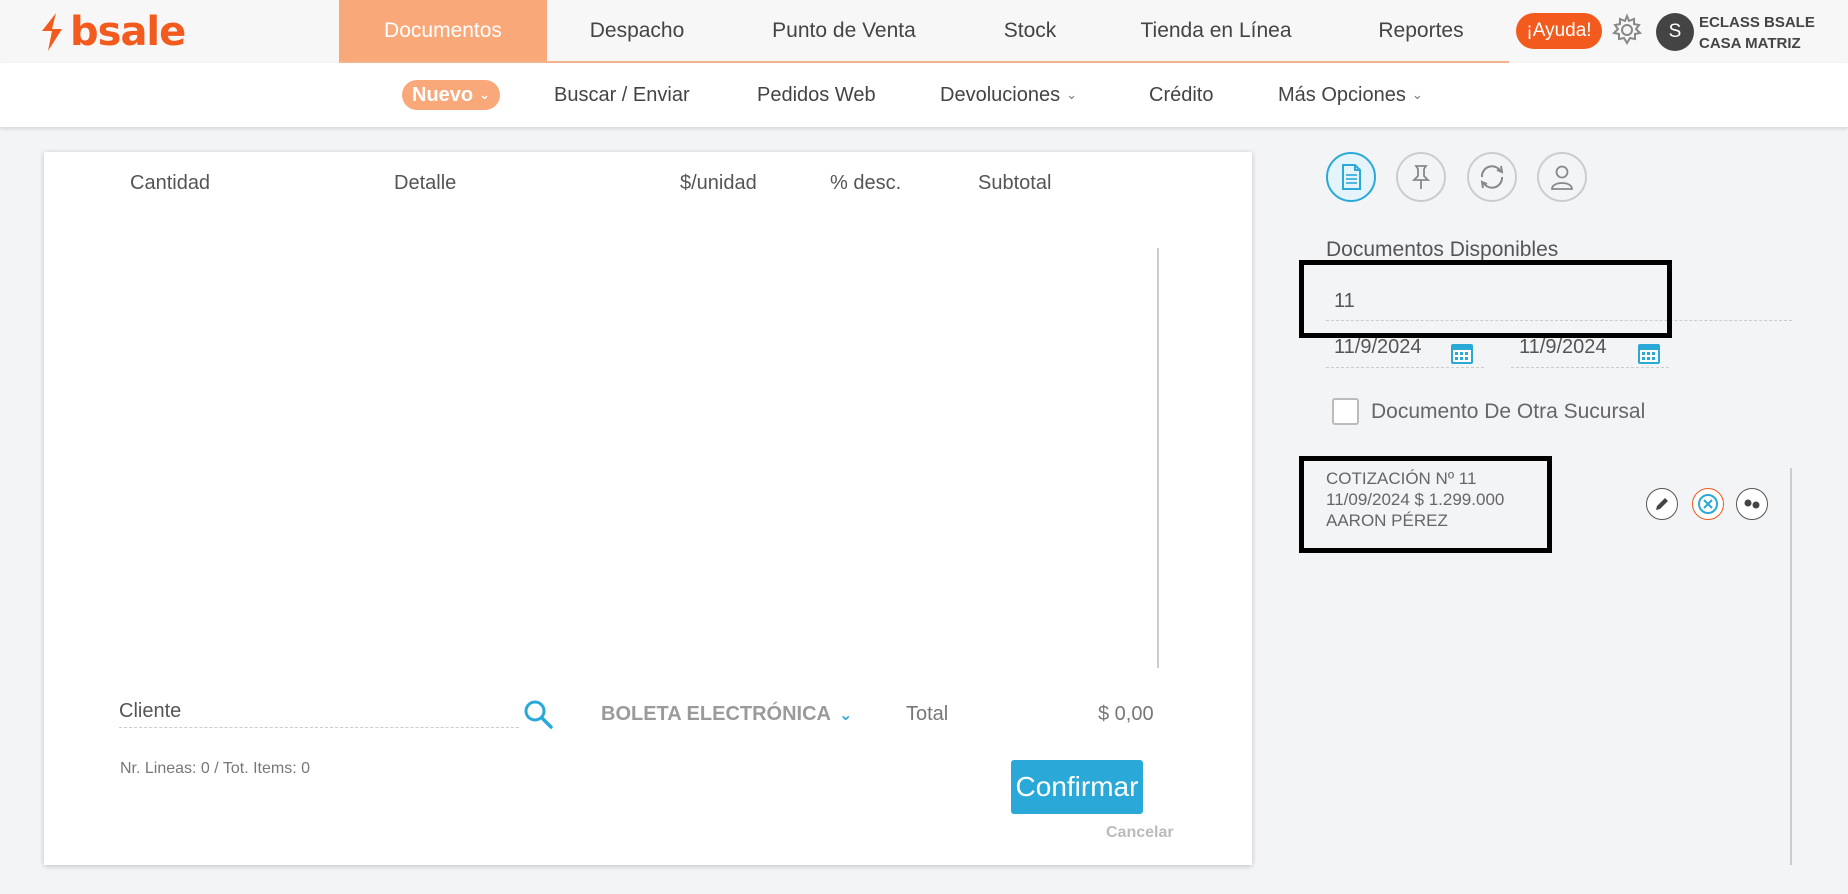 The width and height of the screenshot is (1848, 894). I want to click on nav-item-reportes: Reportes, so click(1421, 30).